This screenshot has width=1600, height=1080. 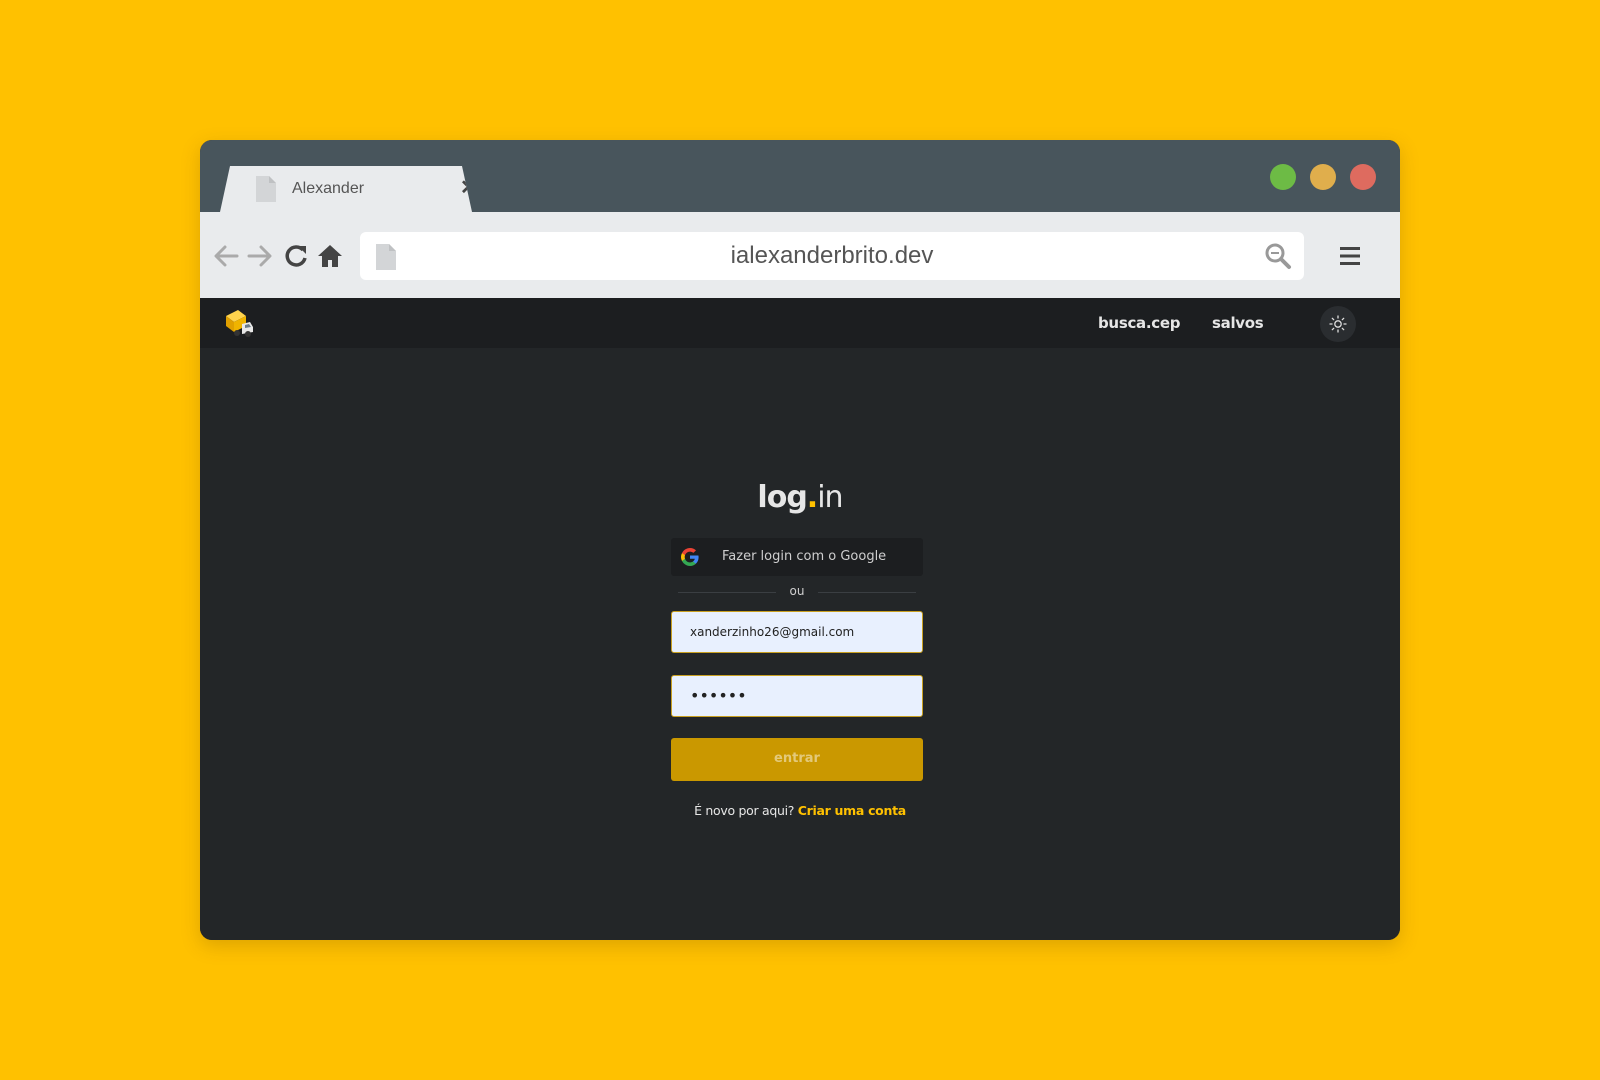 What do you see at coordinates (727, 592) in the screenshot?
I see `divider-line-left` at bounding box center [727, 592].